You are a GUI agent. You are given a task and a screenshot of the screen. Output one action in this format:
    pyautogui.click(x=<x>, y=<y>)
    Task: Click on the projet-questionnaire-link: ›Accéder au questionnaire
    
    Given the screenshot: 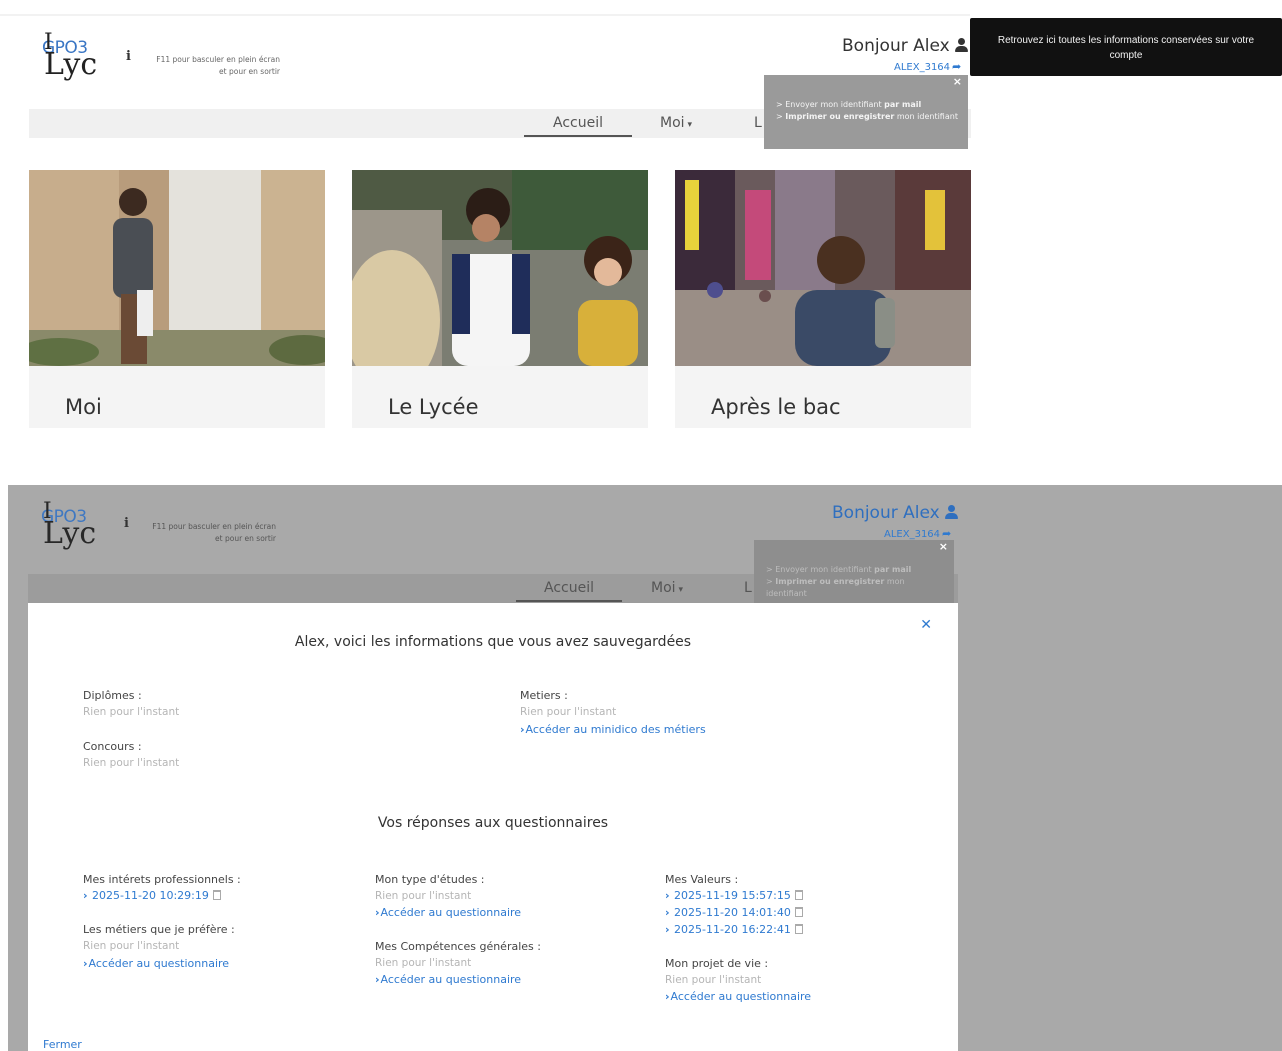 What is the action you would take?
    pyautogui.click(x=738, y=996)
    